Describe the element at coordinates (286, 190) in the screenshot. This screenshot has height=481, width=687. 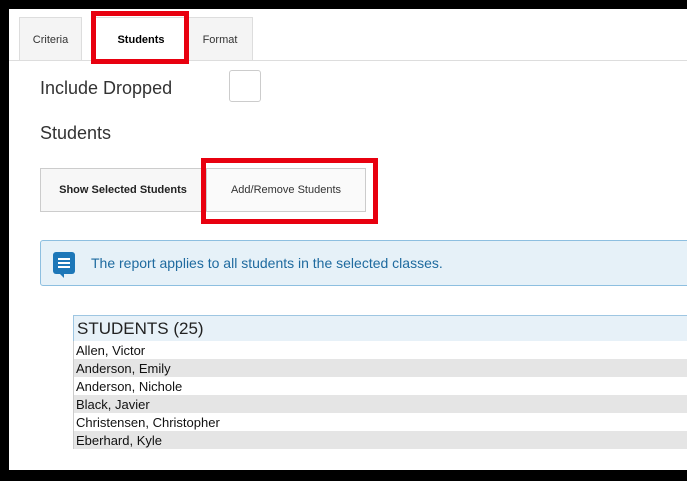
I see `add-remove-students-button: Add/Remove Students` at that location.